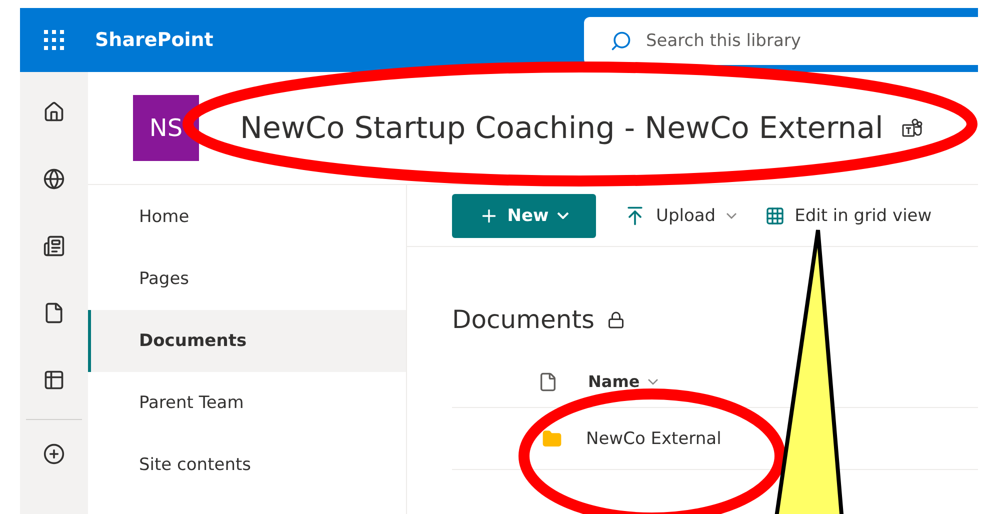  I want to click on nav-link: Site contents, so click(247, 465).